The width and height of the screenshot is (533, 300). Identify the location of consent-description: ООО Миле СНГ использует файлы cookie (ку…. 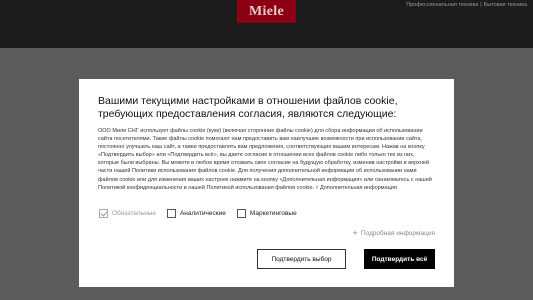
(267, 159).